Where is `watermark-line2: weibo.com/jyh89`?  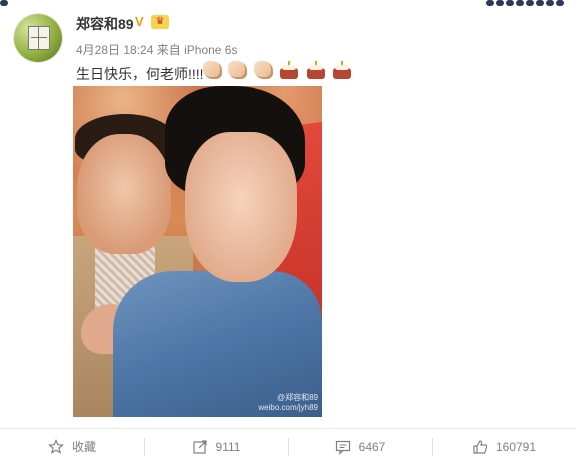 watermark-line2: weibo.com/jyh89 is located at coordinates (288, 407).